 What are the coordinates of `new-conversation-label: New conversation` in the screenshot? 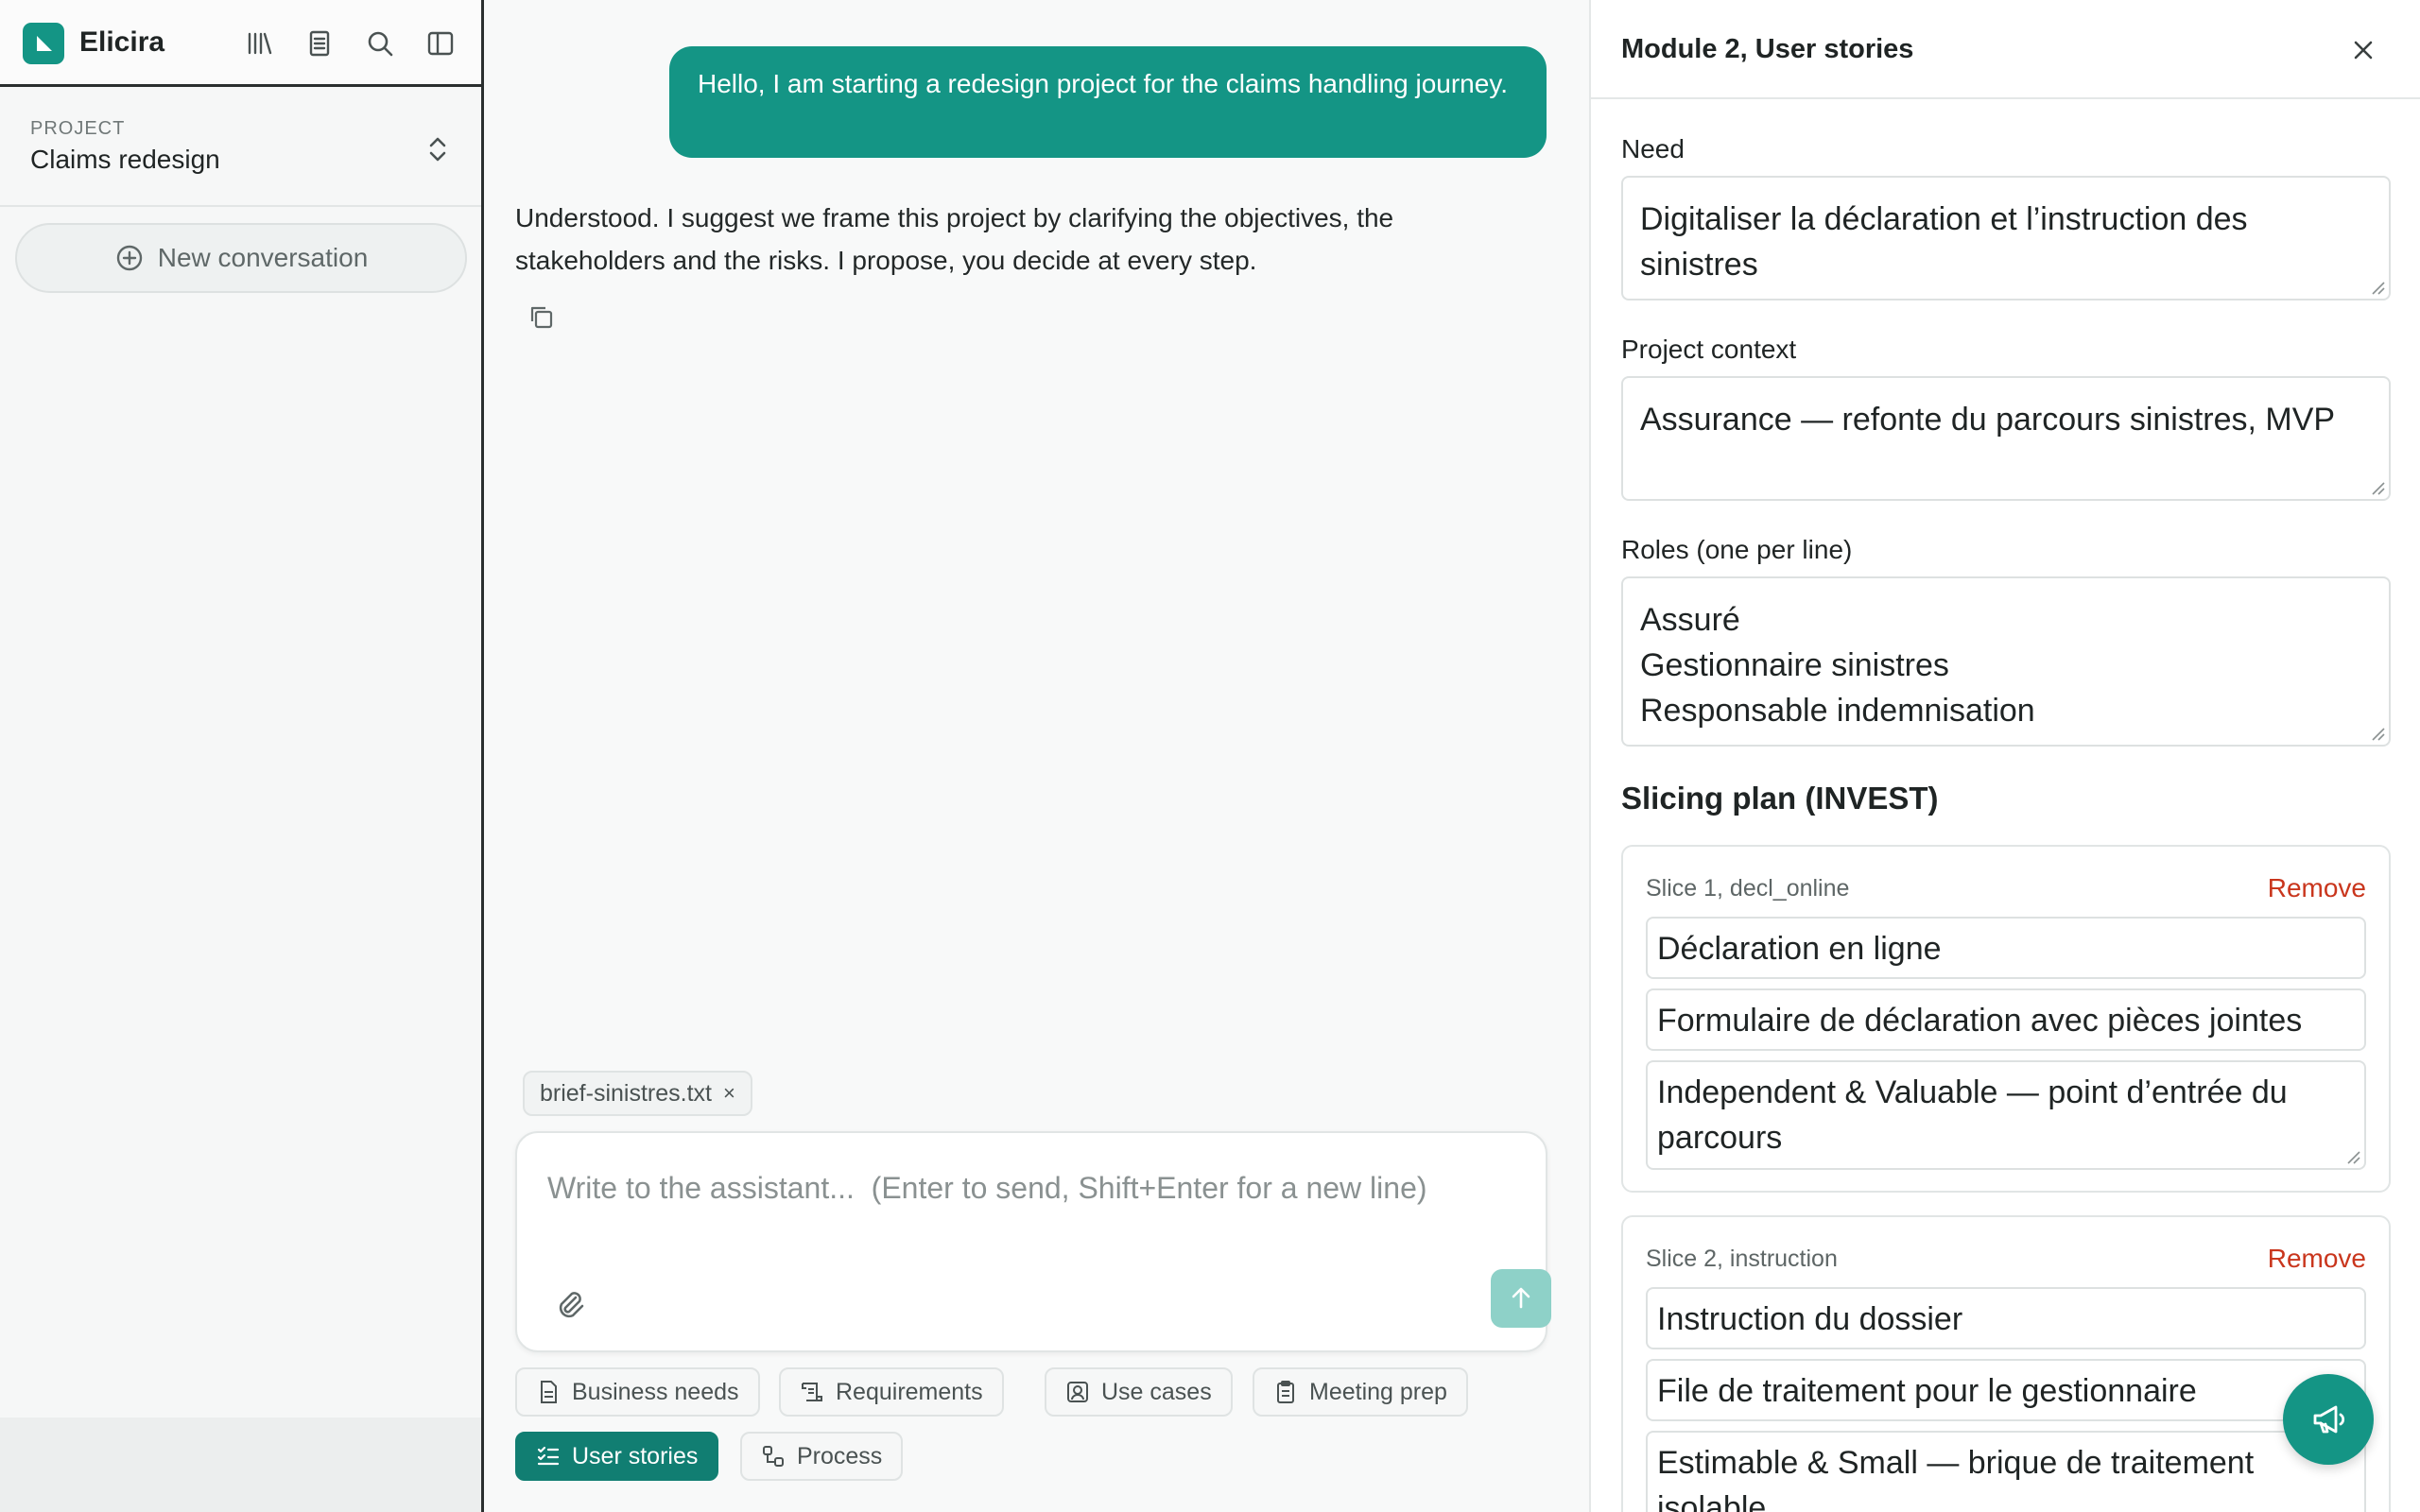 It's located at (263, 257).